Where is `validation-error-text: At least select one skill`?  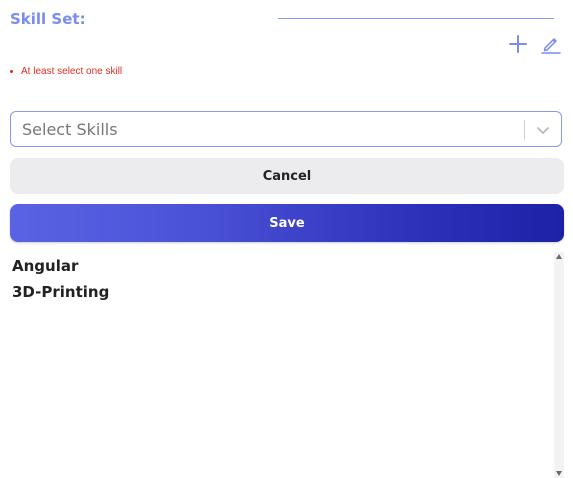
validation-error-text: At least select one skill is located at coordinates (72, 71).